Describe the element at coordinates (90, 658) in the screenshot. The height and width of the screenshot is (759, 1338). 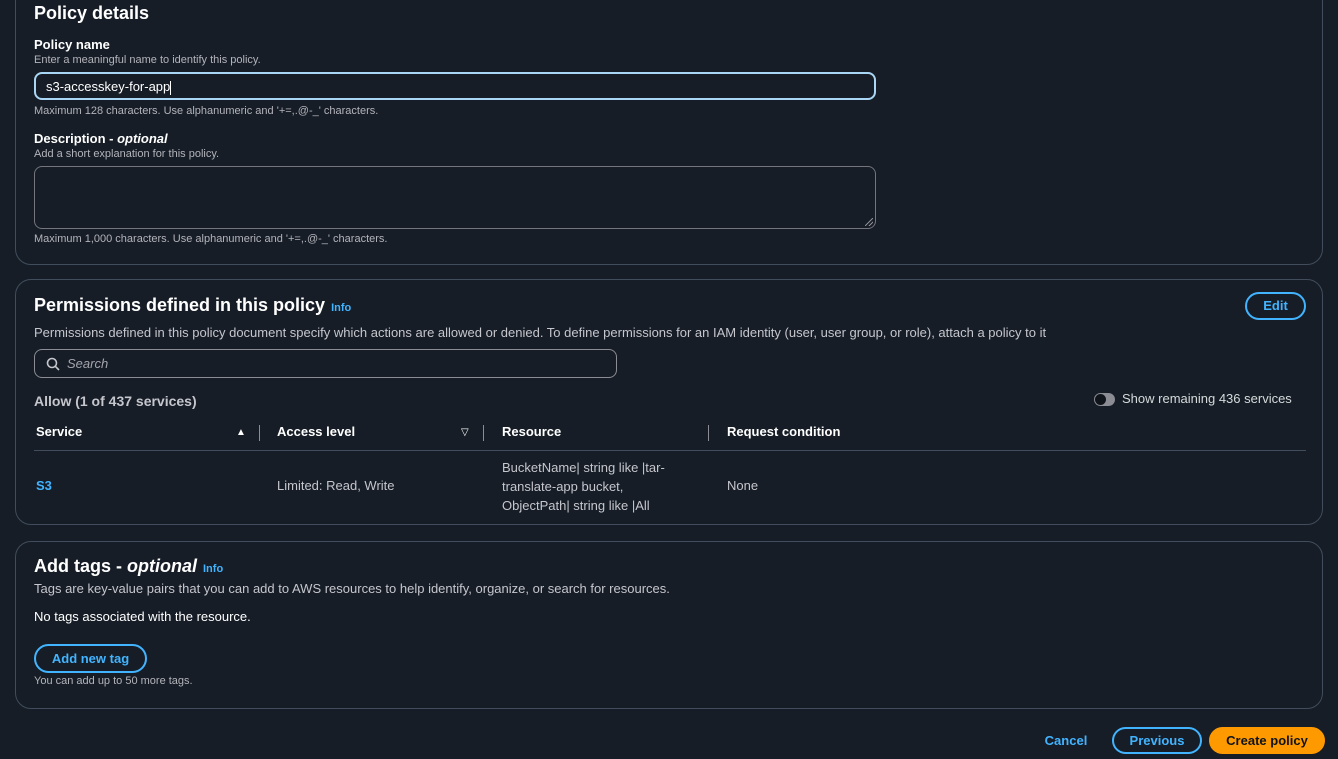
I see `add-new-tag-button: Add new tag` at that location.